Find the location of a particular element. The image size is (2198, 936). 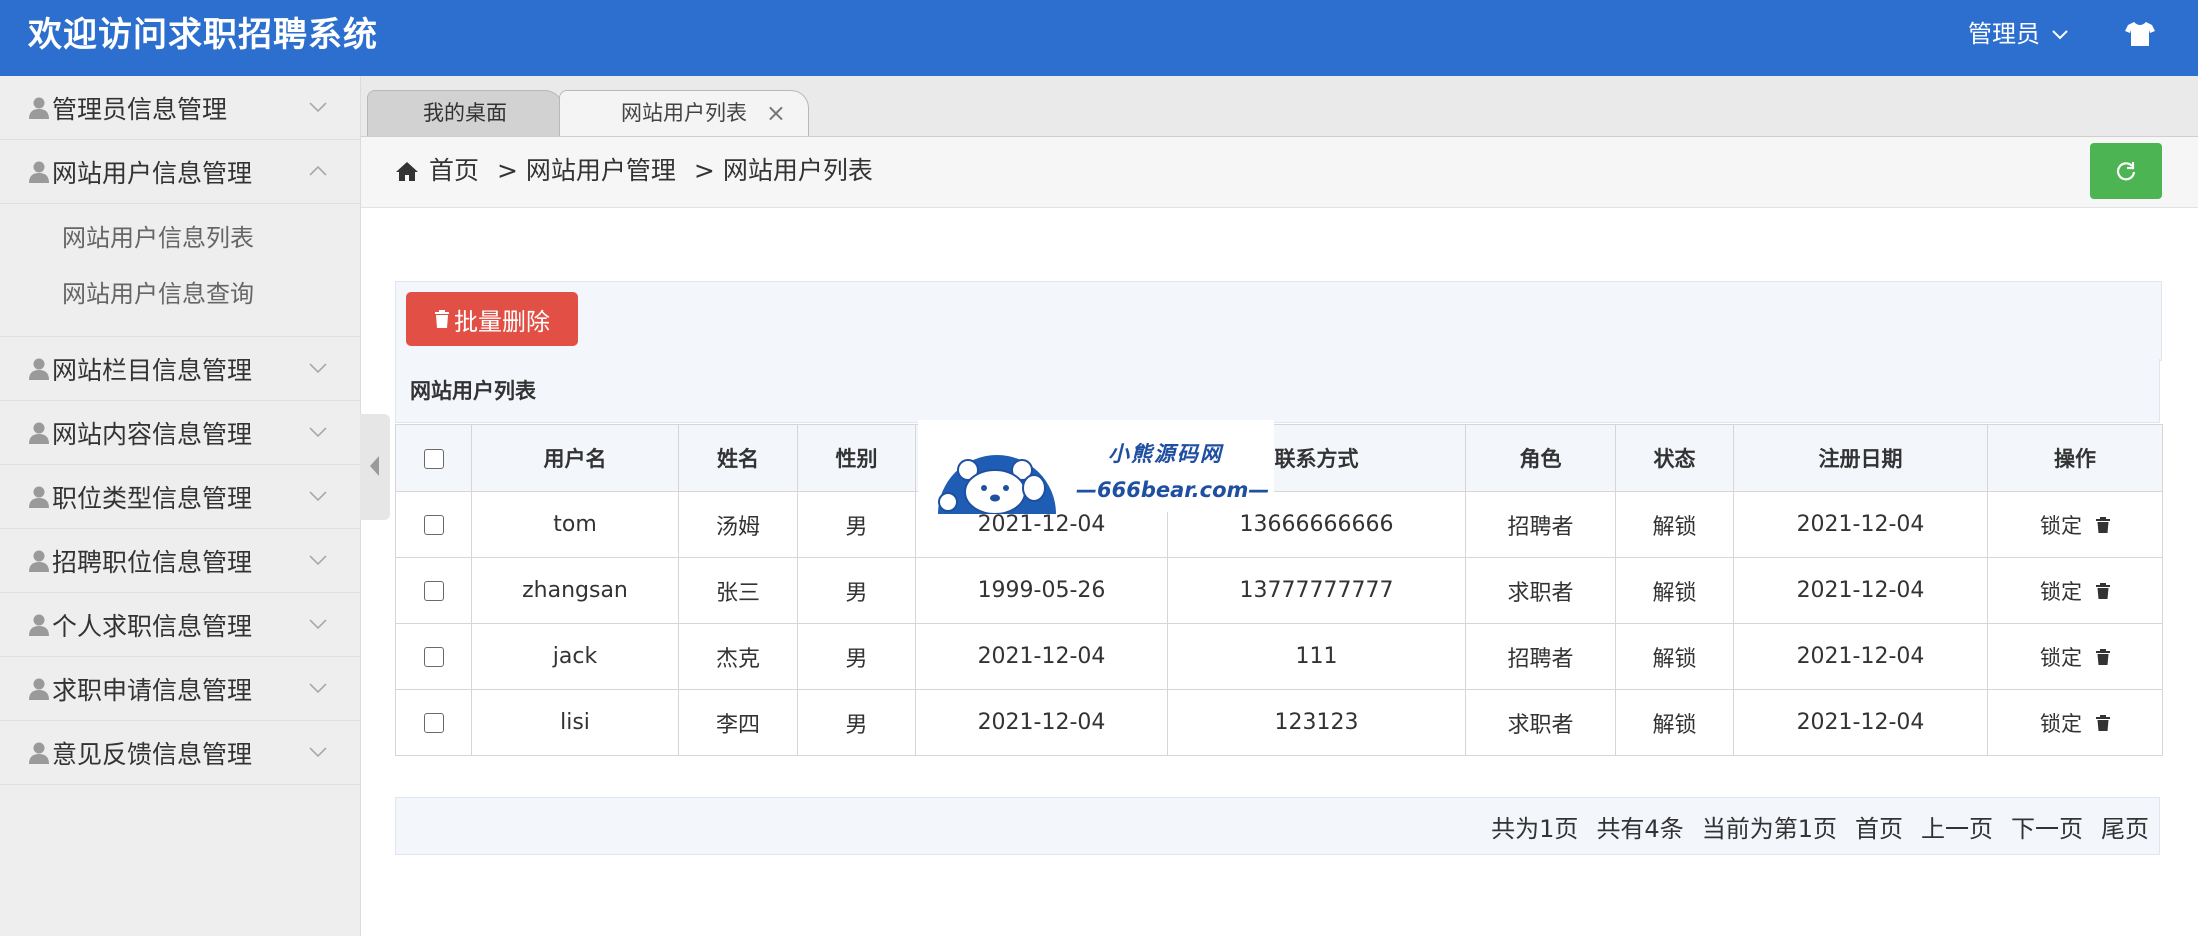

chevron-left-icon is located at coordinates (374, 466).